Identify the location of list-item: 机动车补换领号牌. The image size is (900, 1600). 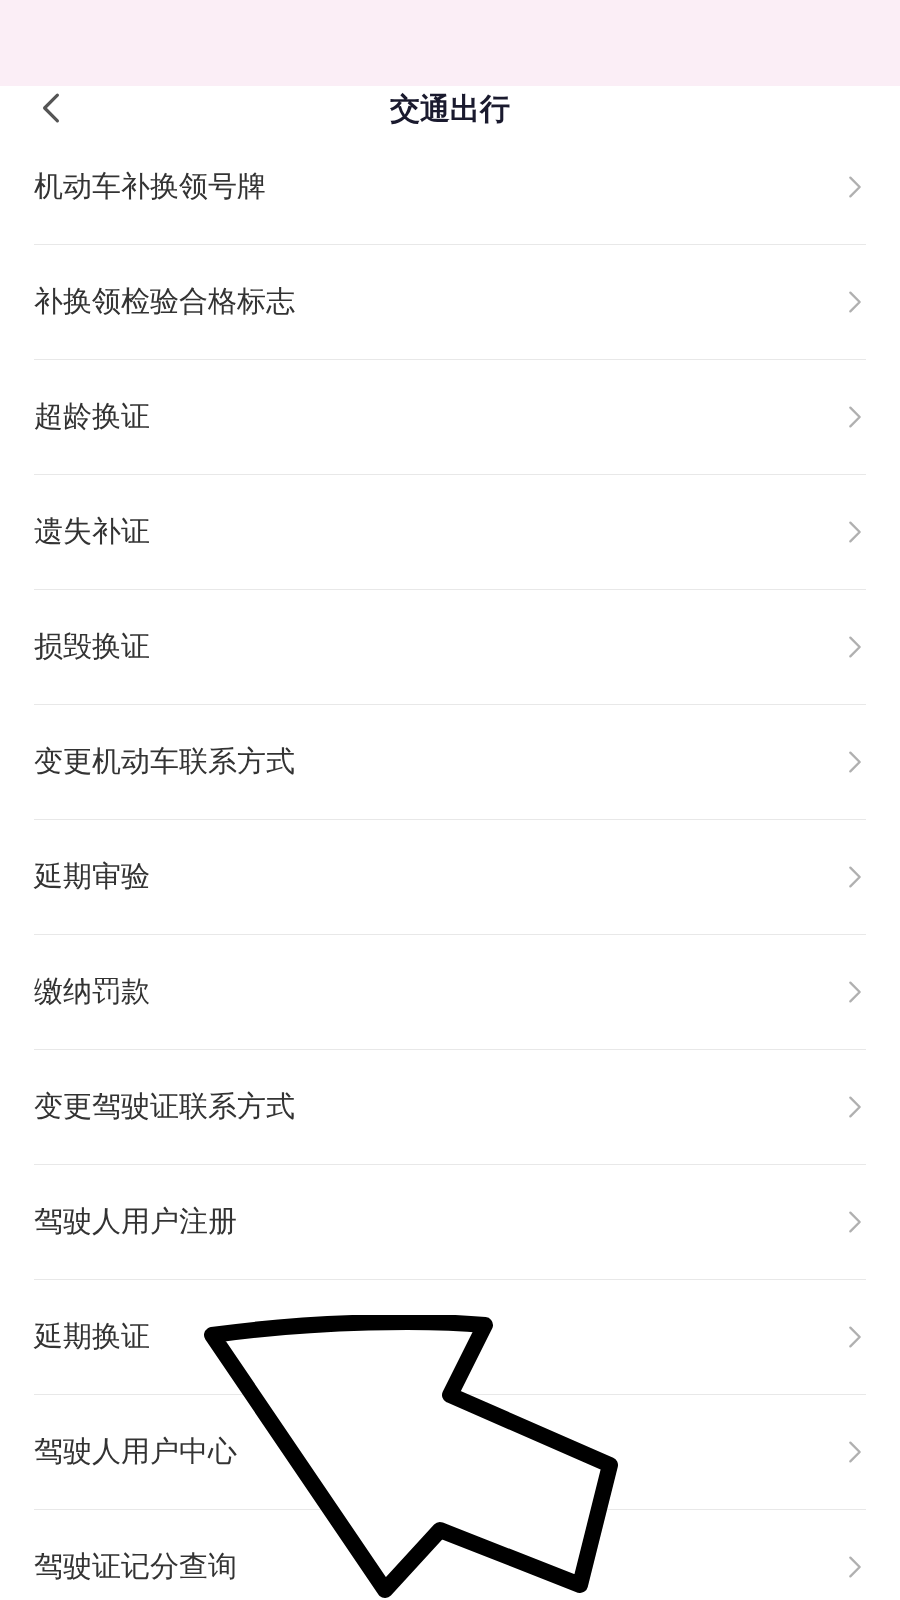
(450, 187).